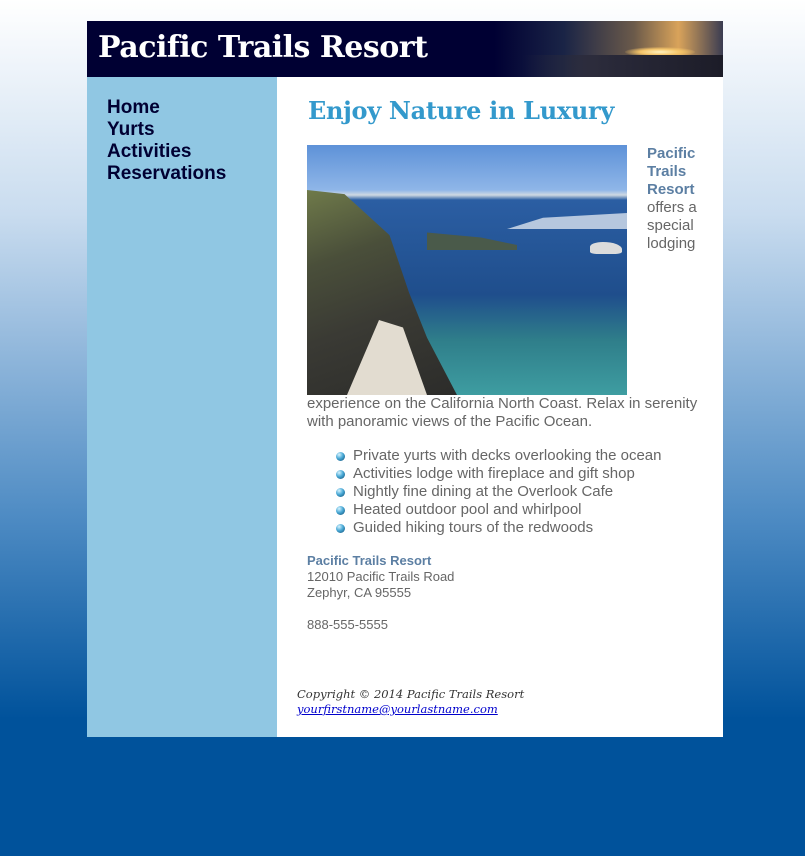 Image resolution: width=805 pixels, height=856 pixels. Describe the element at coordinates (606, 248) in the screenshot. I see `photo-rock` at that location.